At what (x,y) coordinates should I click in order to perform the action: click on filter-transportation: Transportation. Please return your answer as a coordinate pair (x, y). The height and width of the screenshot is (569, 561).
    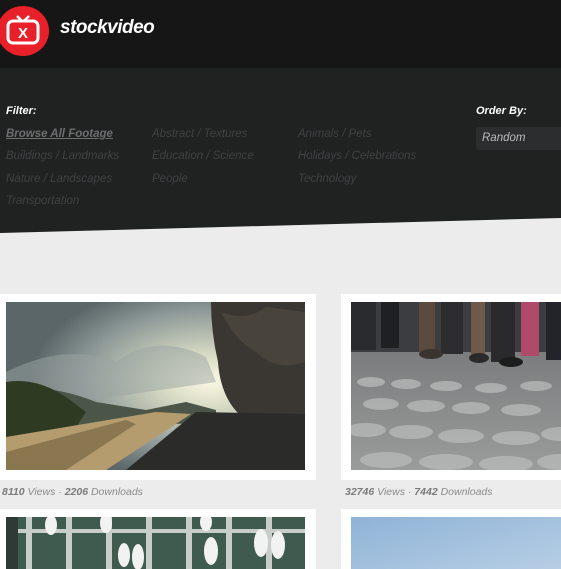
    Looking at the image, I should click on (42, 201).